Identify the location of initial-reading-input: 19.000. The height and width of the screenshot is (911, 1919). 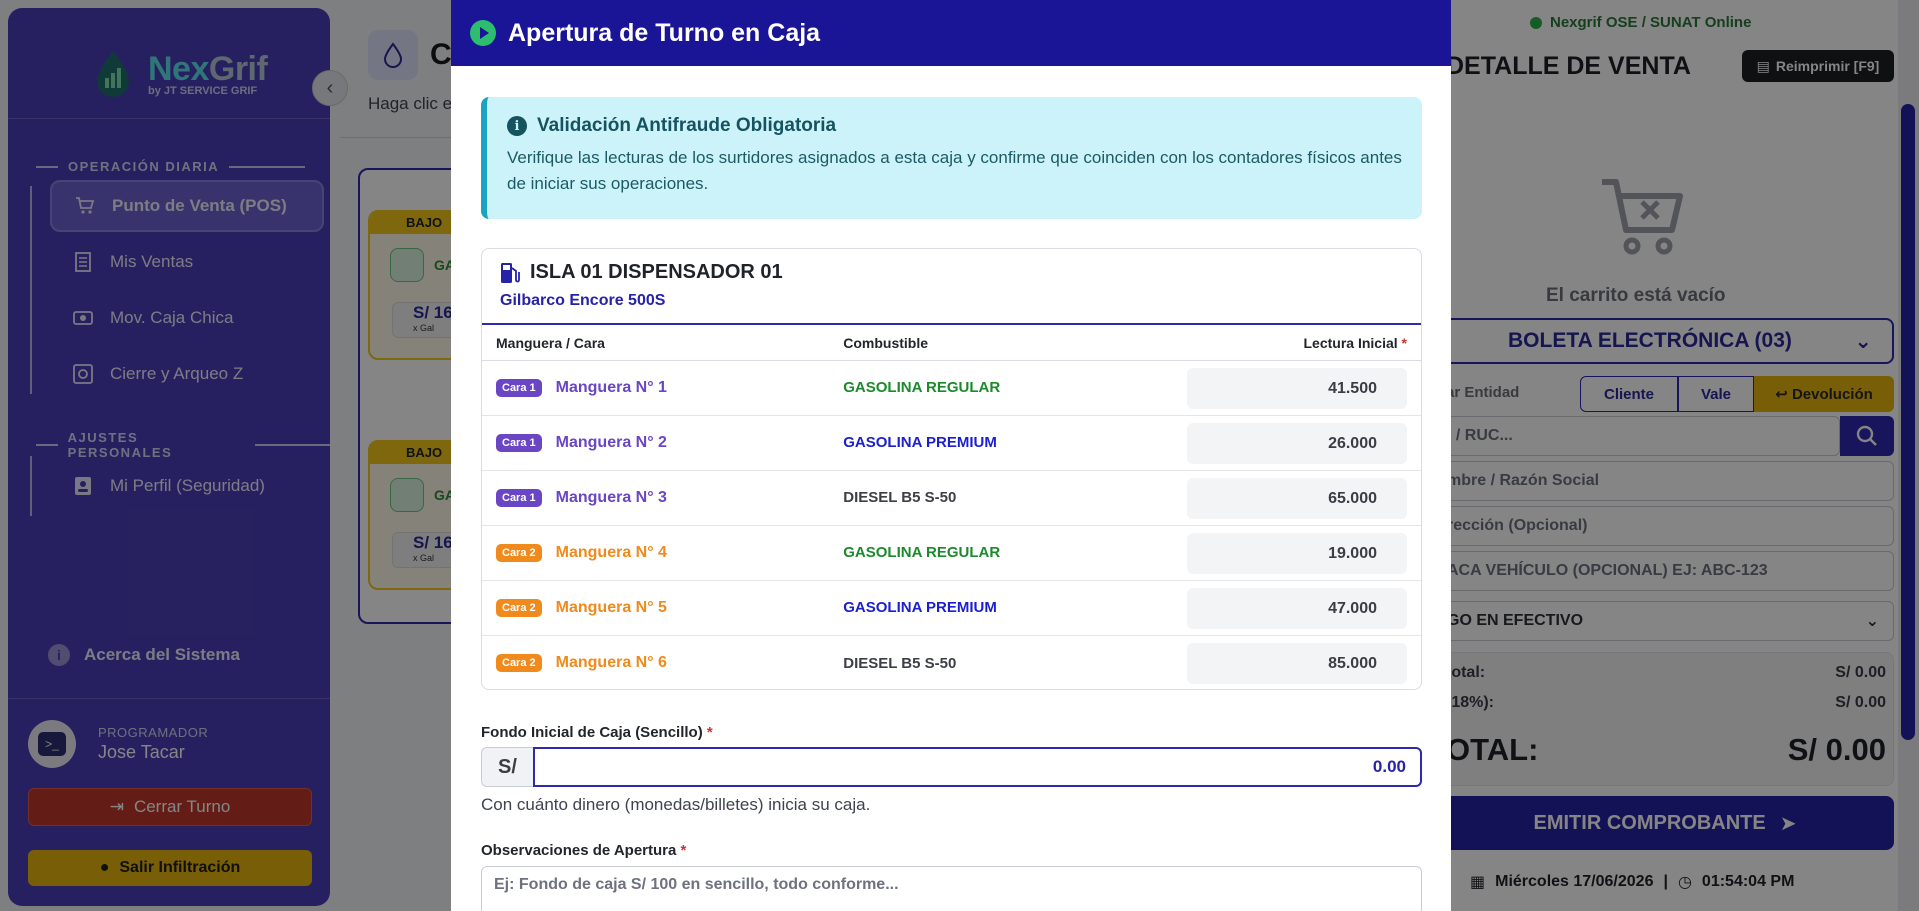
(1297, 553).